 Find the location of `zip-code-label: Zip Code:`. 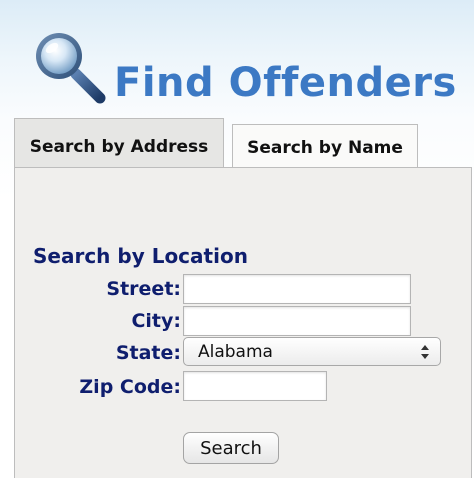

zip-code-label: Zip Code: is located at coordinates (130, 387).